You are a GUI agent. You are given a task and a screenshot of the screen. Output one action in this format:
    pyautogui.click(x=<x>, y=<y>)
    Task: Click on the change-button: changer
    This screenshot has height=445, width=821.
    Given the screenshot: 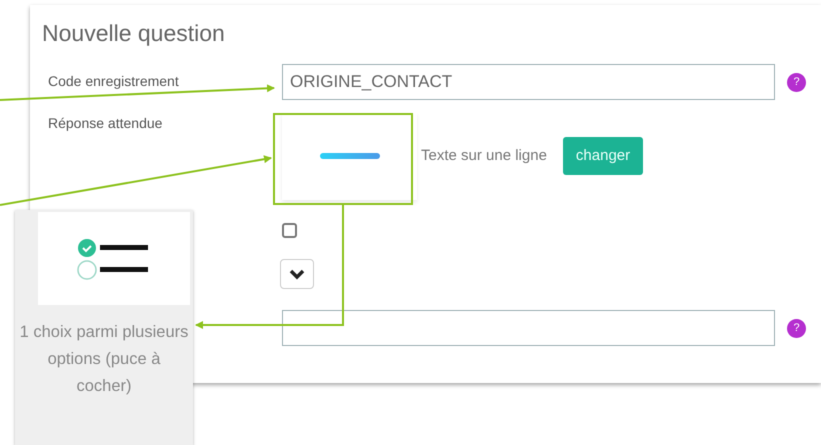 What is the action you would take?
    pyautogui.click(x=603, y=156)
    